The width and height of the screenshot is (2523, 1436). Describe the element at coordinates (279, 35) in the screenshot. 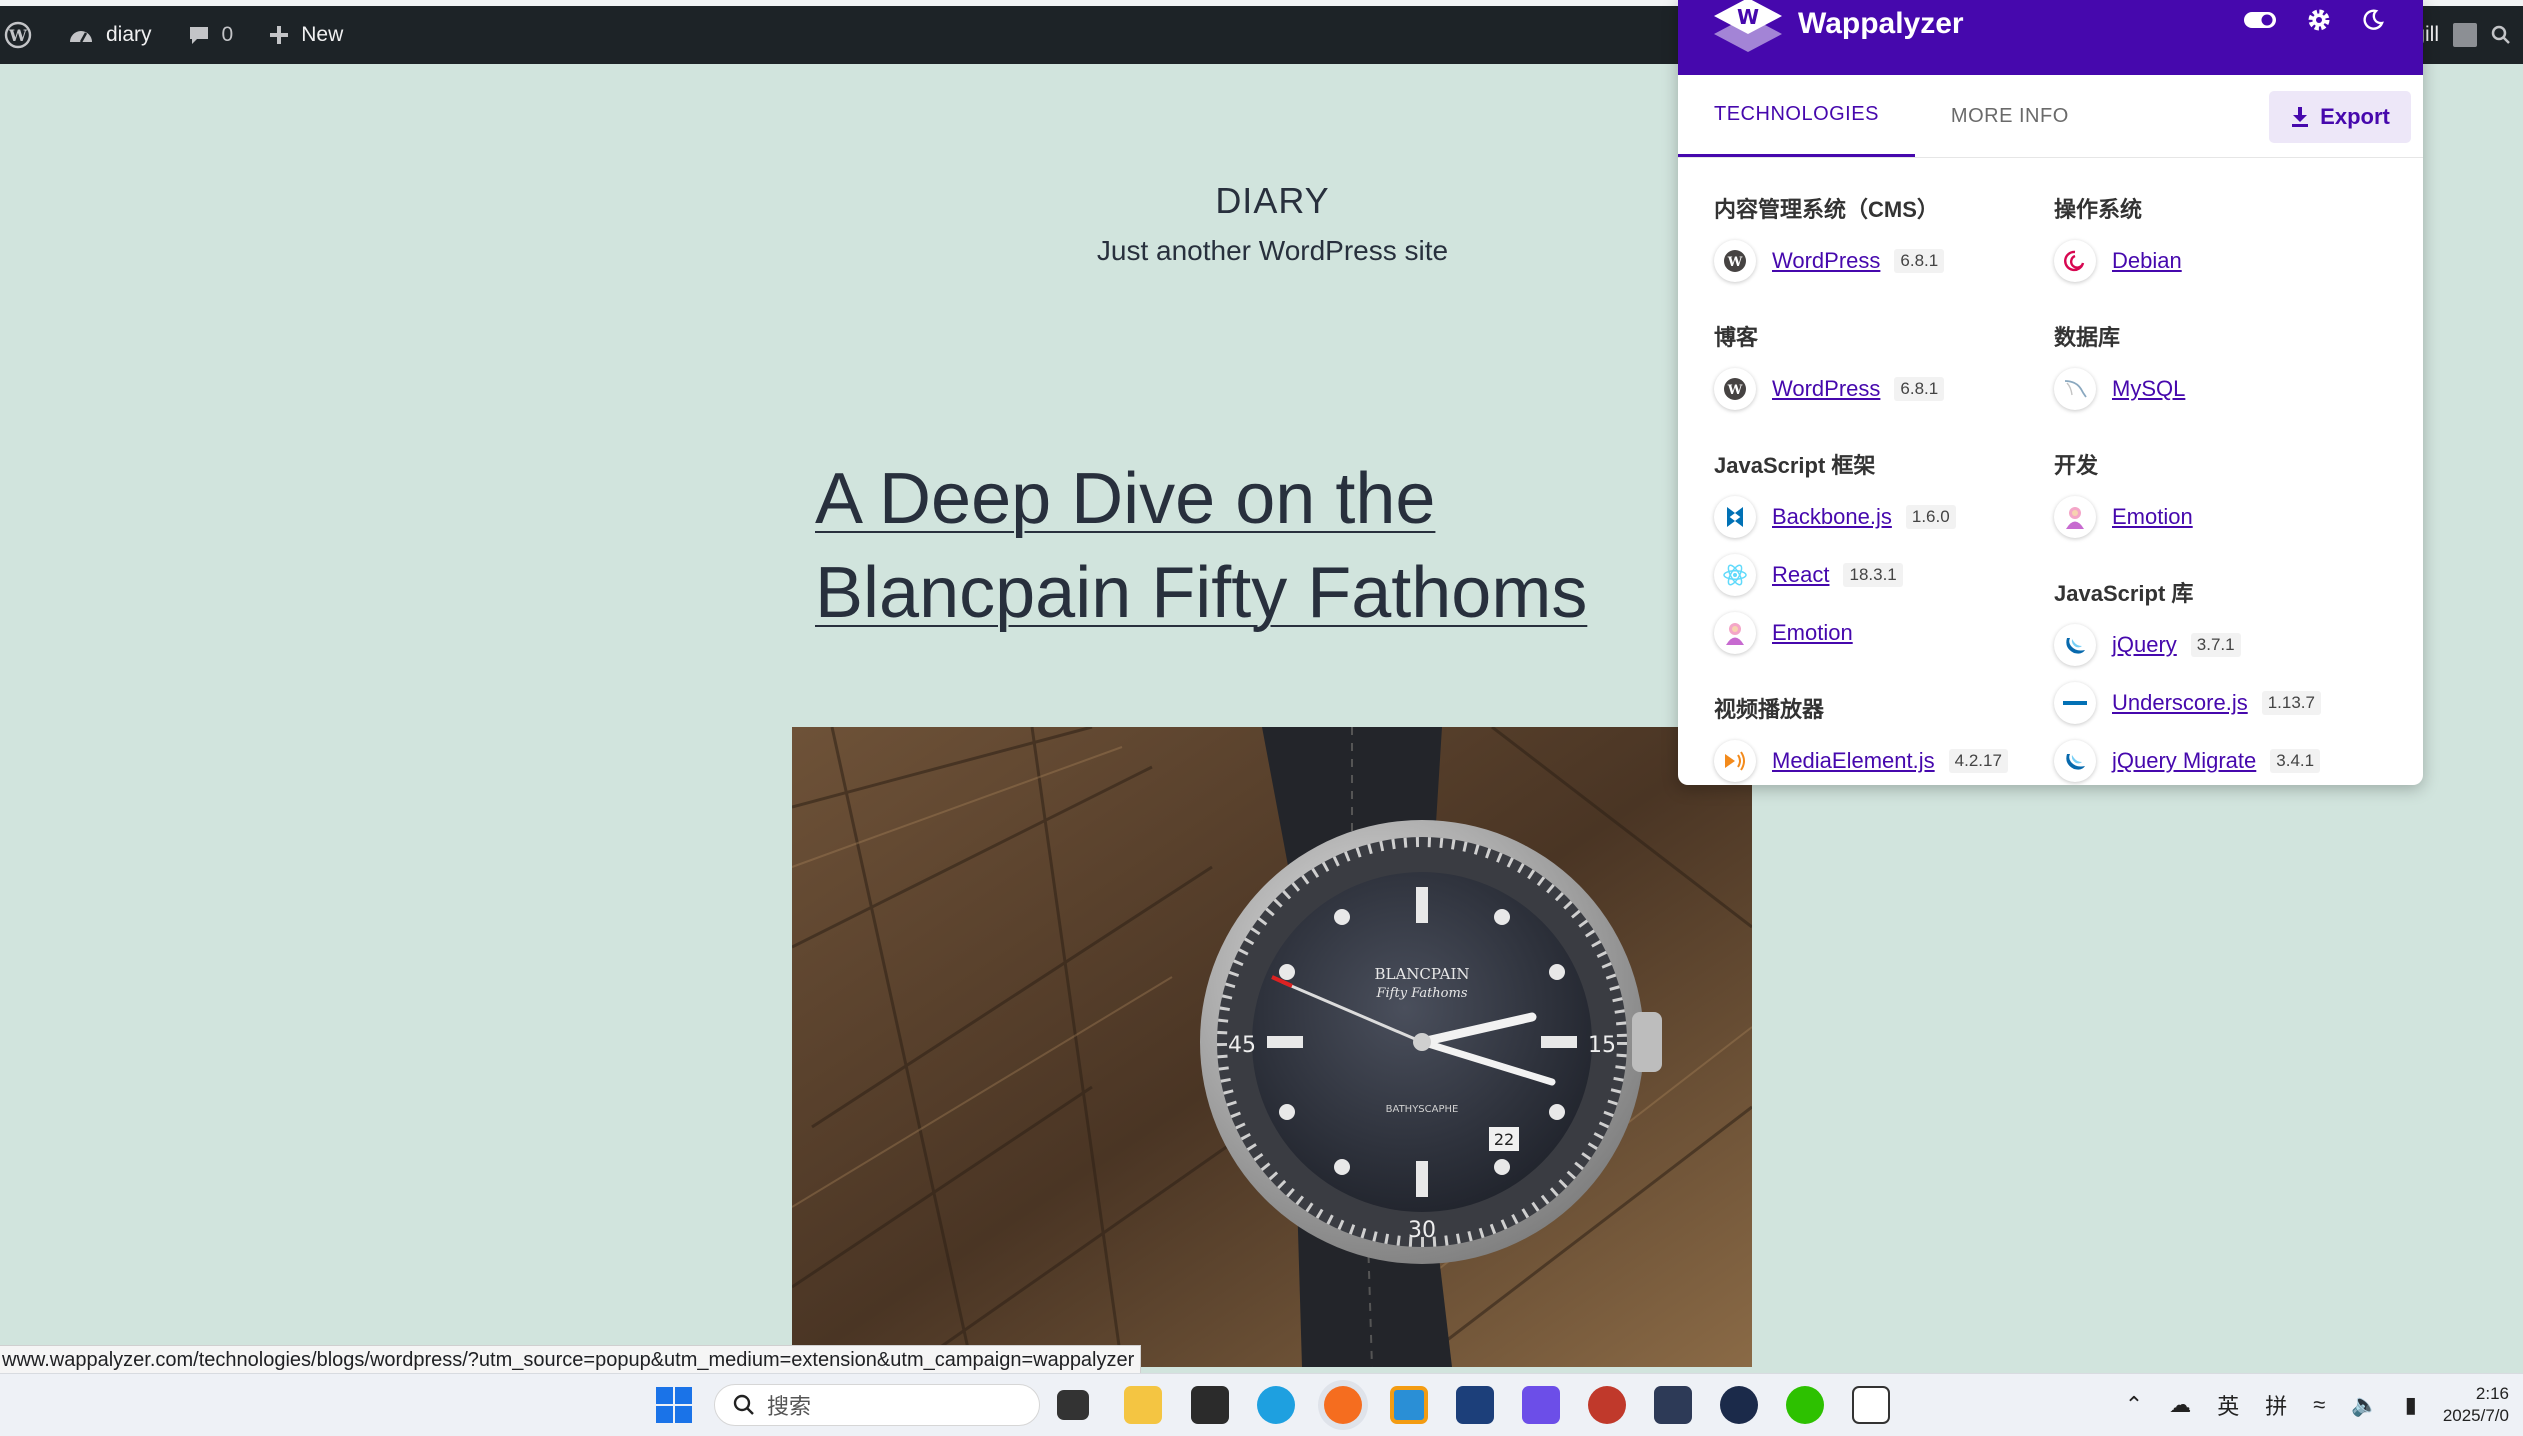

I see `plus-icon` at that location.